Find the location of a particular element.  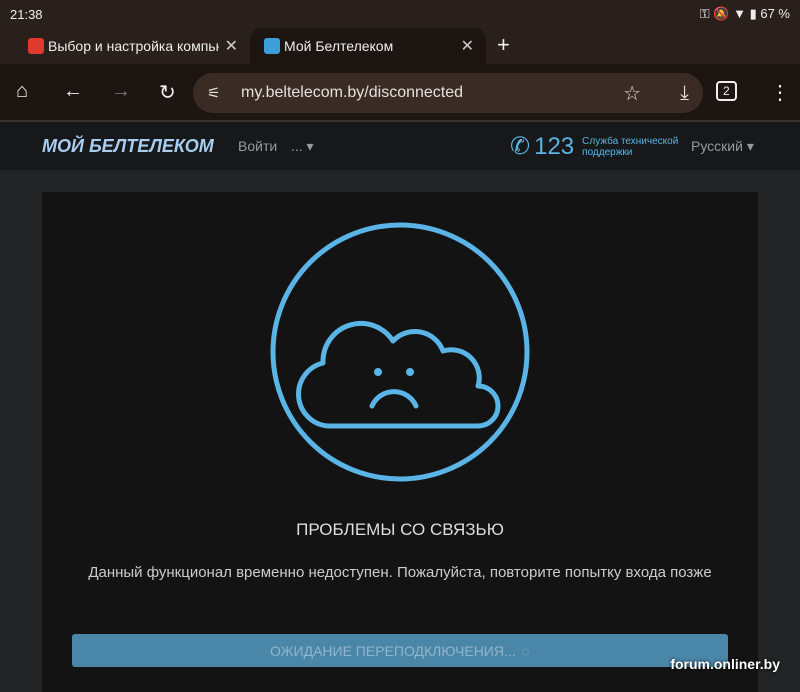

site-logo: МОЙ БЕЛТЕЛЕКОМ is located at coordinates (128, 146).